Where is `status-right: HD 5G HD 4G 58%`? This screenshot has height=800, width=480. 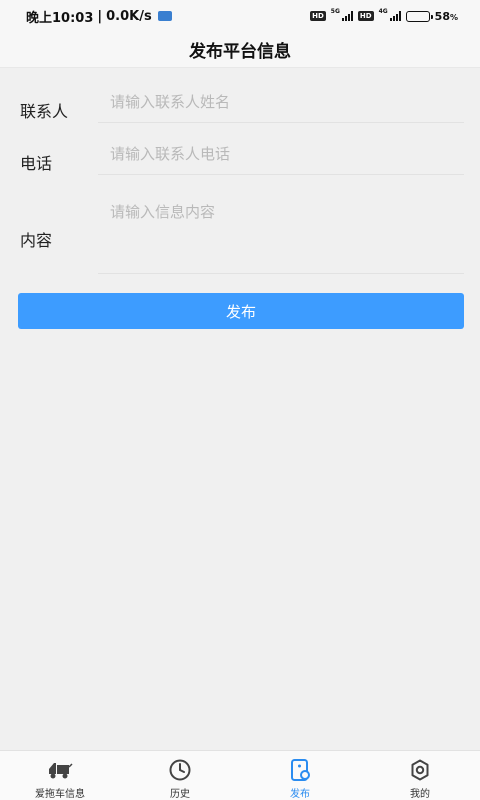
status-right: HD 5G HD 4G 58% is located at coordinates (384, 15).